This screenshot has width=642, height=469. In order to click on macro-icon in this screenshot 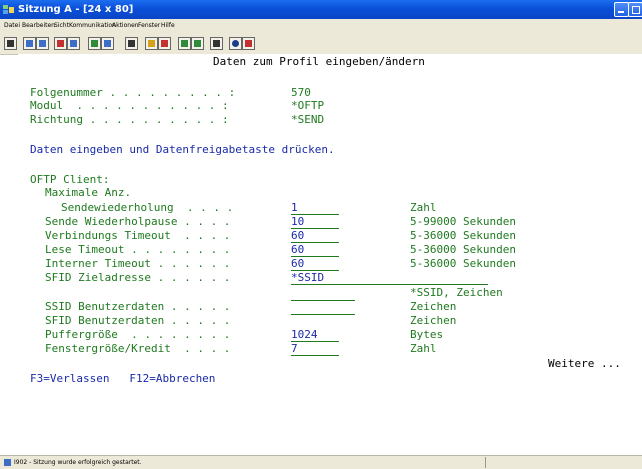, I will do `click(131, 43)`.